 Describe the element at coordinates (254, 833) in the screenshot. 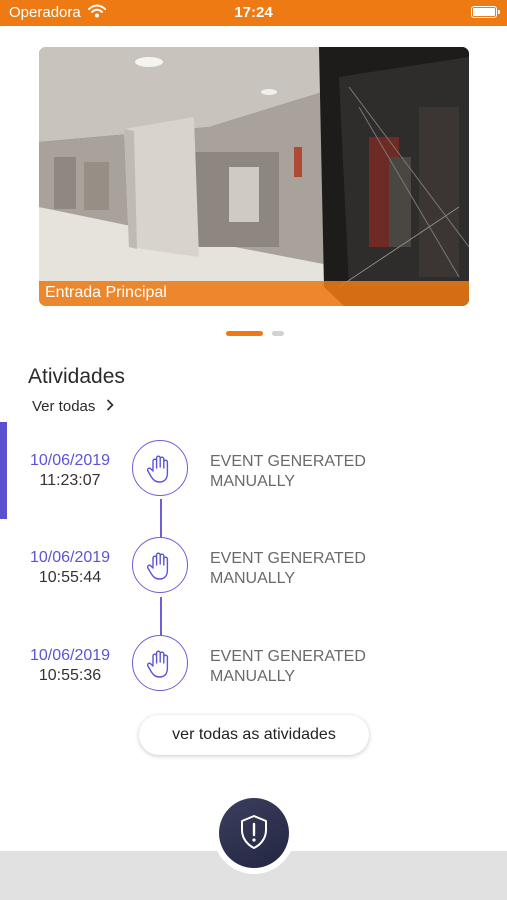

I see `alert-button` at that location.